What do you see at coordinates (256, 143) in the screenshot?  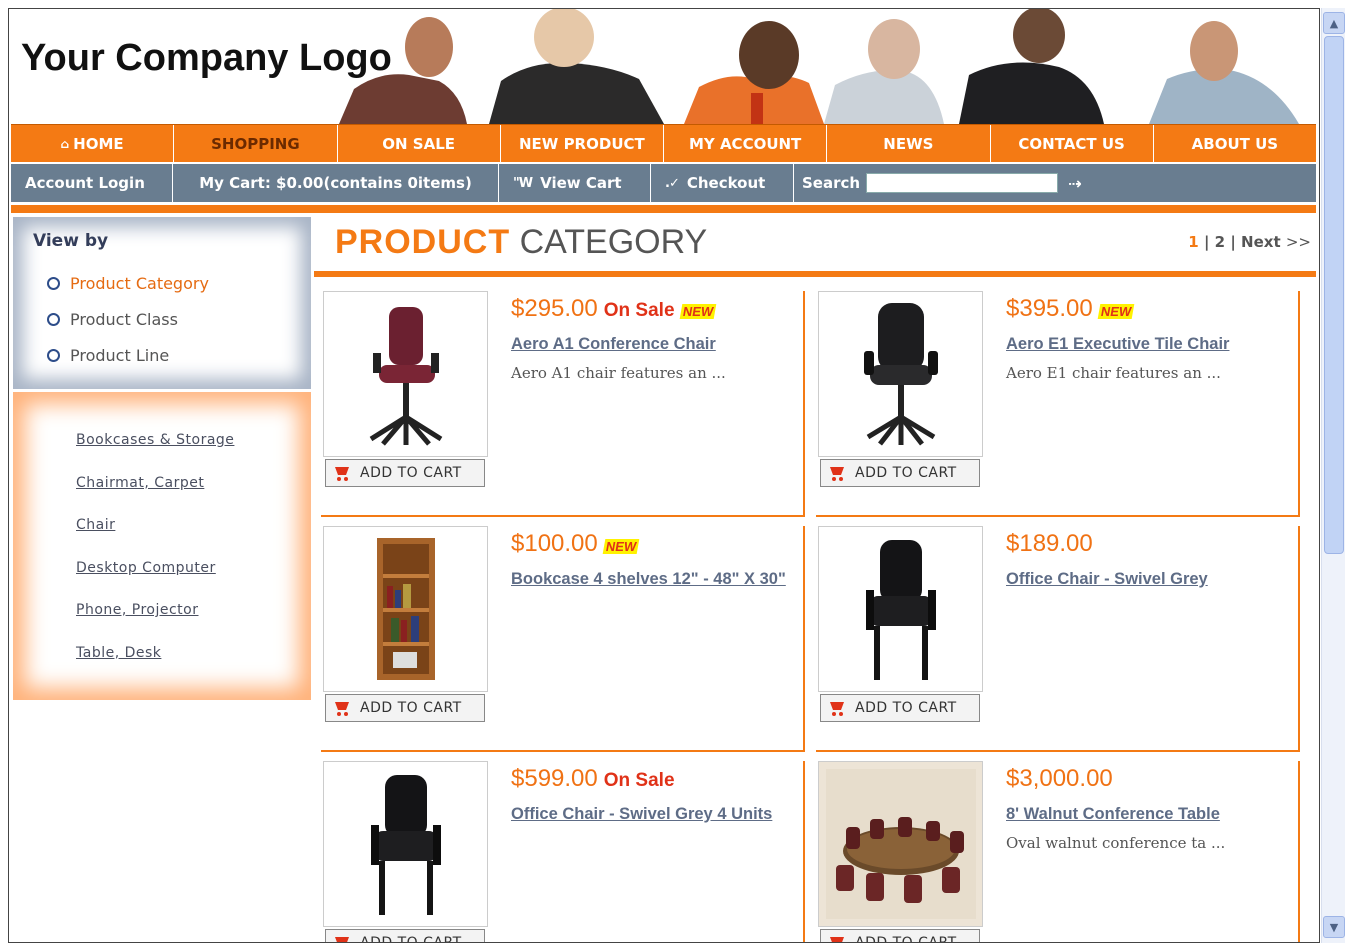 I see `nav-shopping: SHOPPING` at bounding box center [256, 143].